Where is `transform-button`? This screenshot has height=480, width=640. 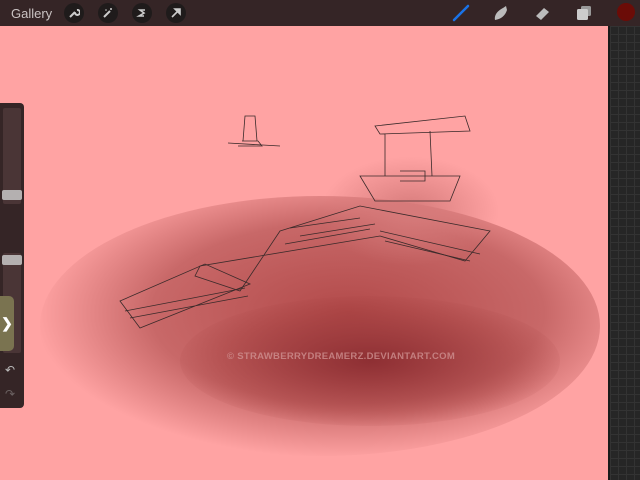
transform-button is located at coordinates (176, 13).